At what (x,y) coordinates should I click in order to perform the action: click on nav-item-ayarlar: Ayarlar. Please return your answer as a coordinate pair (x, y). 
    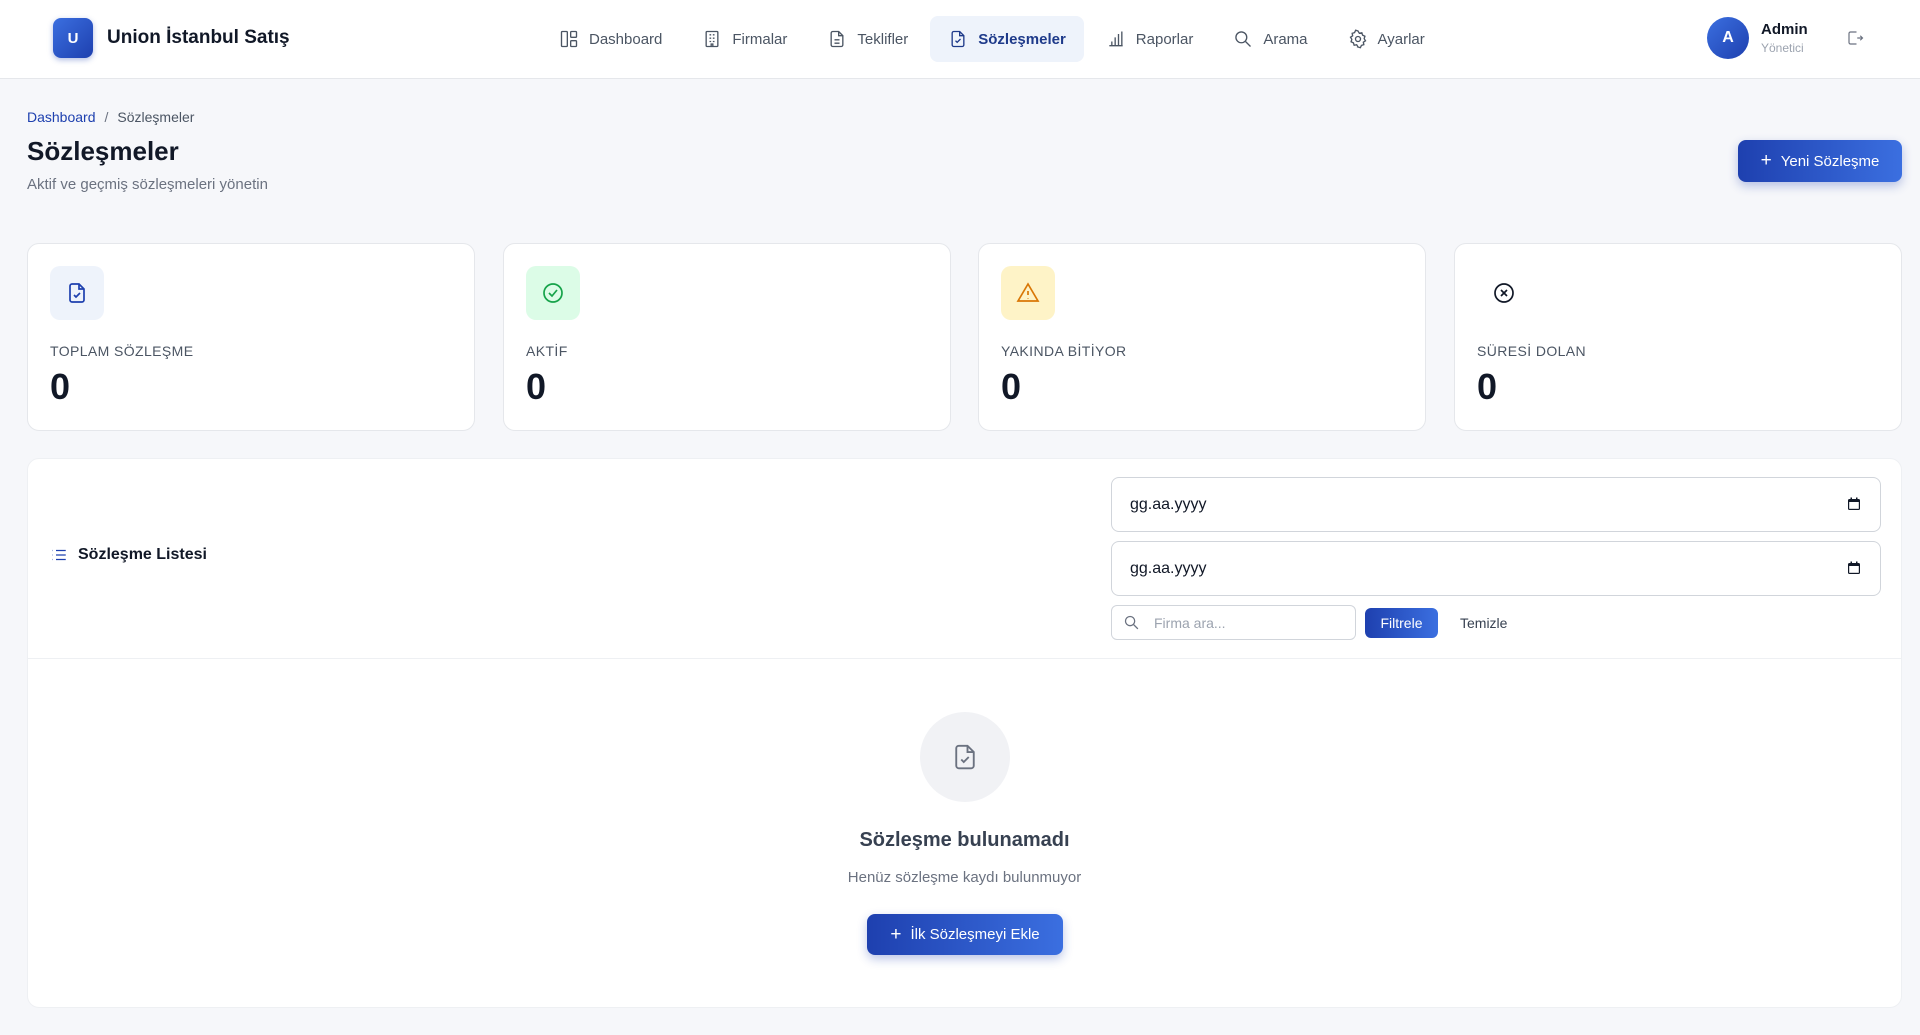
    Looking at the image, I should click on (1386, 39).